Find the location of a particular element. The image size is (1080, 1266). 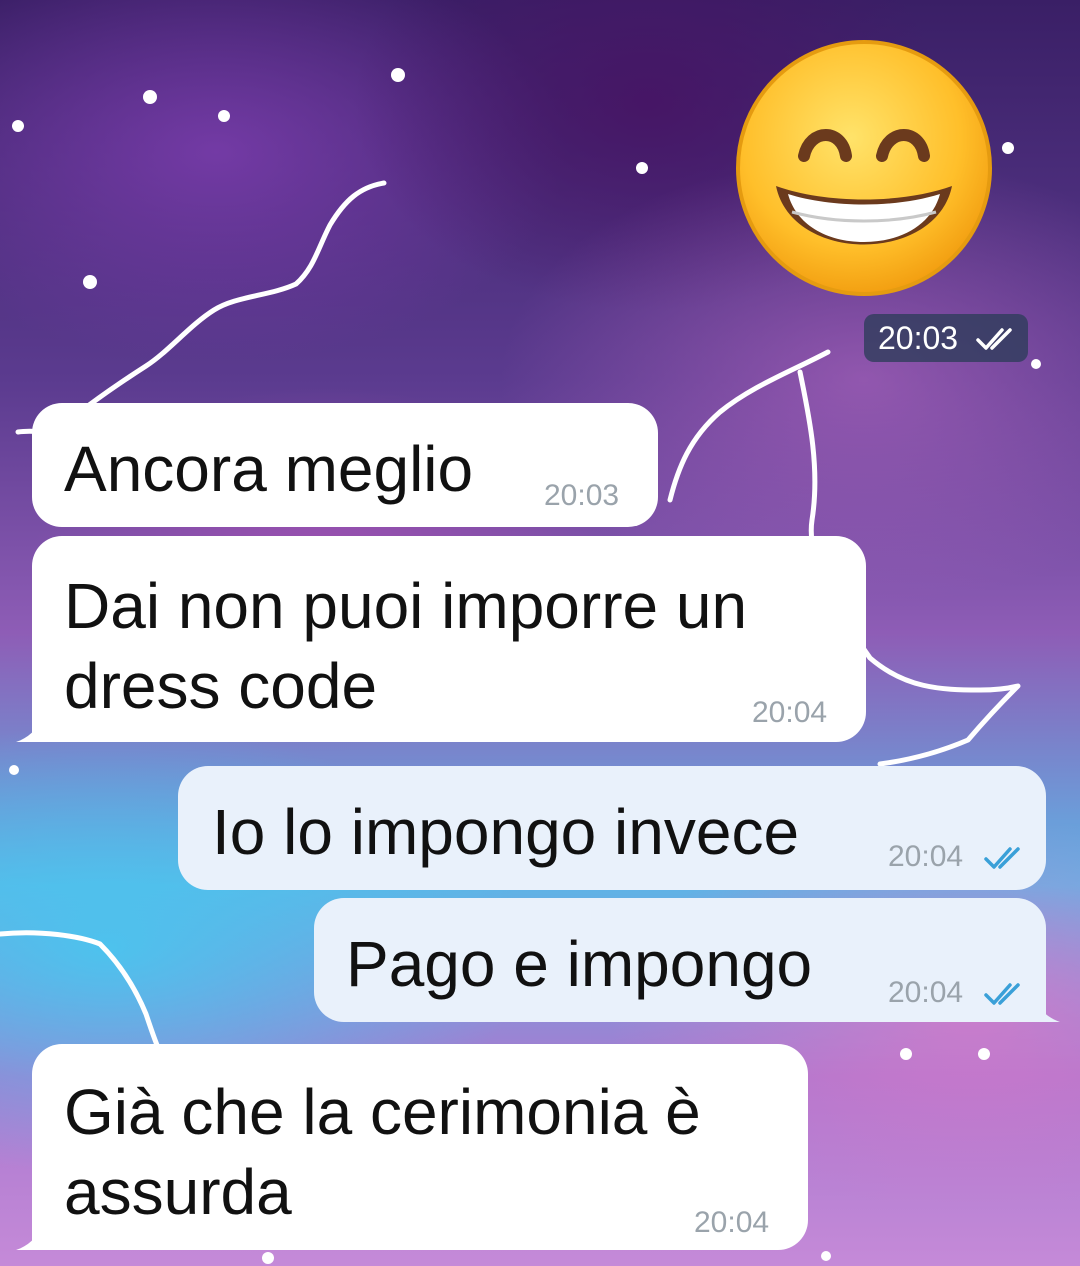

sticker-message is located at coordinates (864, 168).